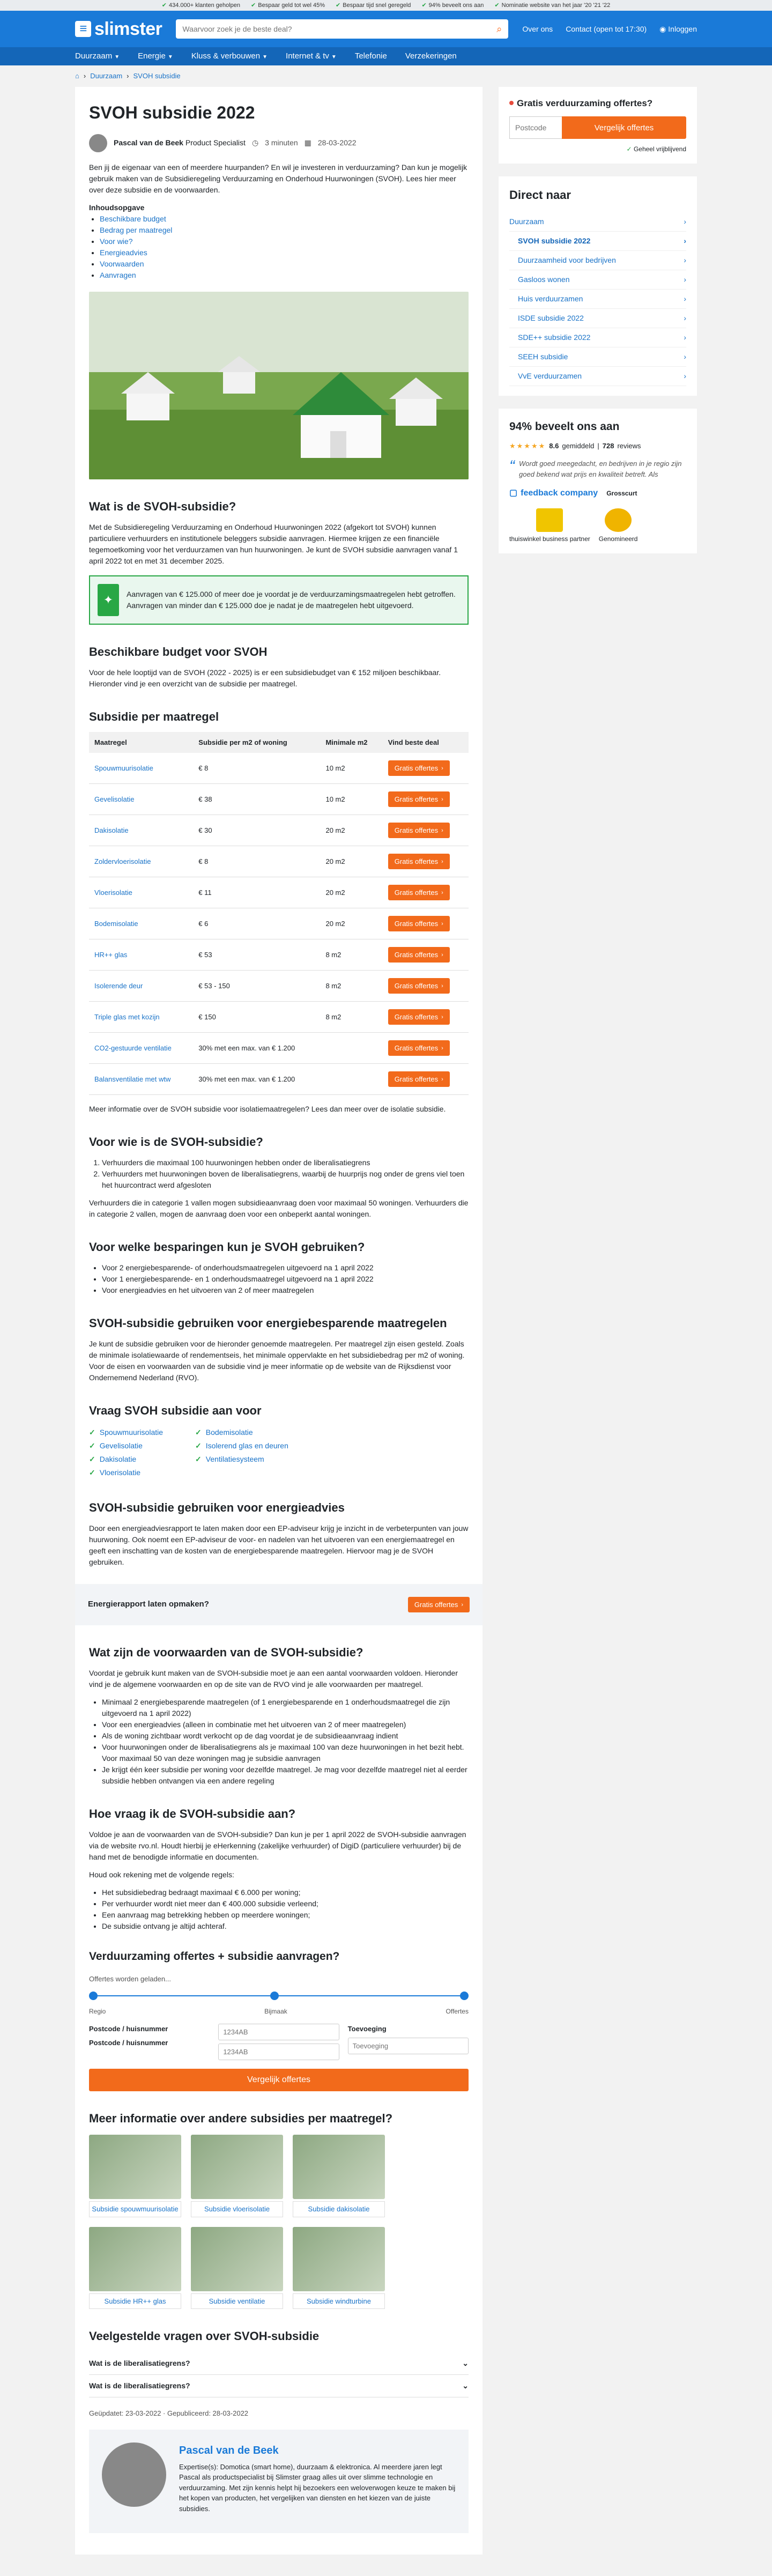 The height and width of the screenshot is (2576, 772). I want to click on search-input, so click(332, 29).